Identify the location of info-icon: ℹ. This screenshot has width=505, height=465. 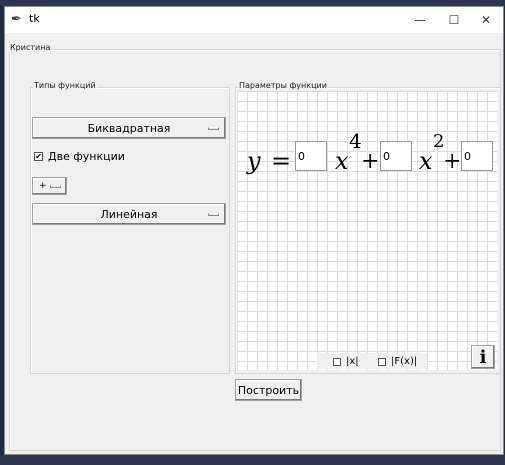
(483, 357).